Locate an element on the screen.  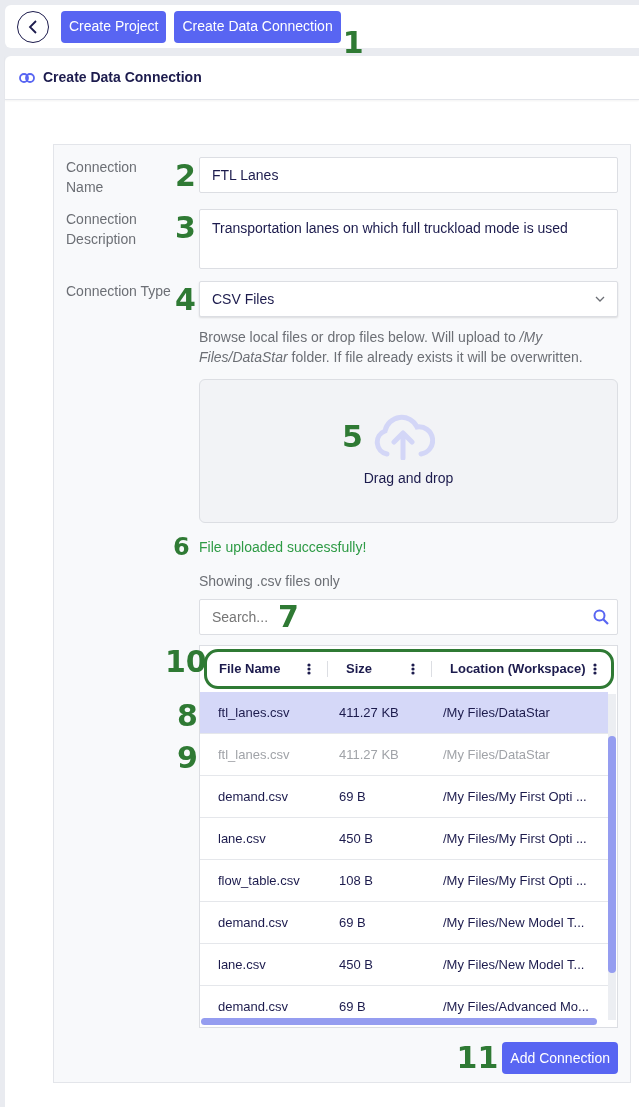
column-header: File Name is located at coordinates (250, 669).